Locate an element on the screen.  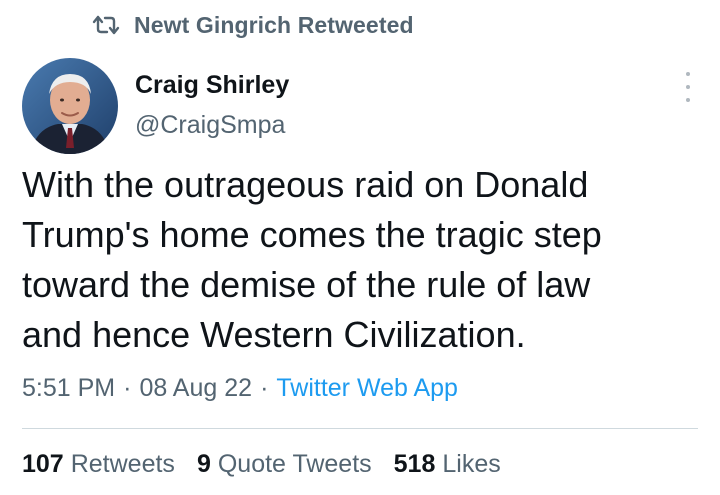
author-name: Craig Shirley is located at coordinates (212, 85).